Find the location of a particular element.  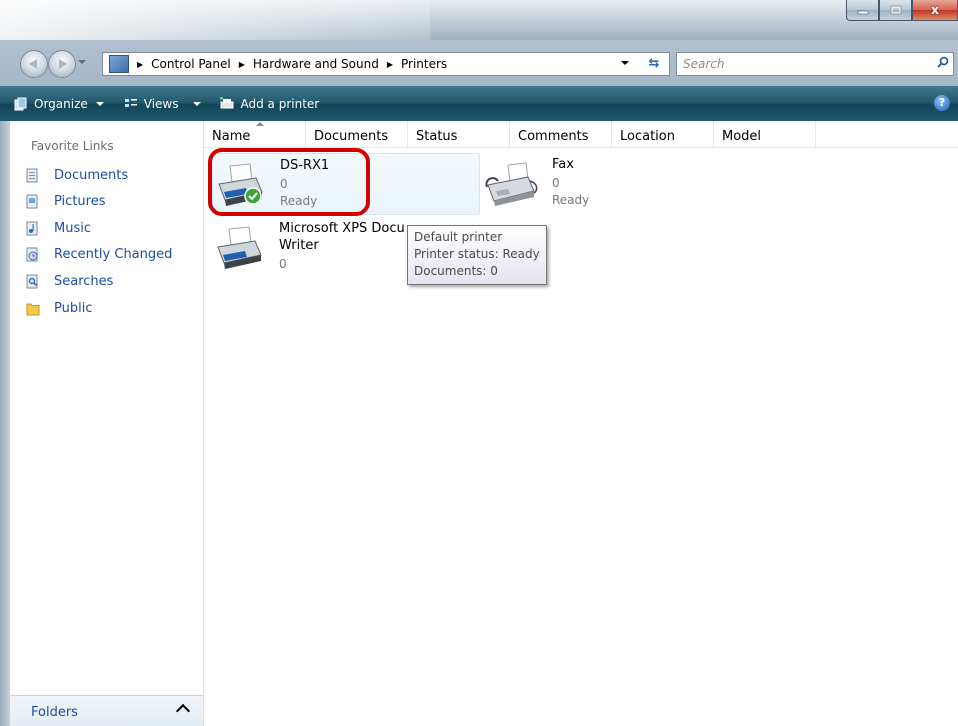

help-icon: ? is located at coordinates (942, 103).